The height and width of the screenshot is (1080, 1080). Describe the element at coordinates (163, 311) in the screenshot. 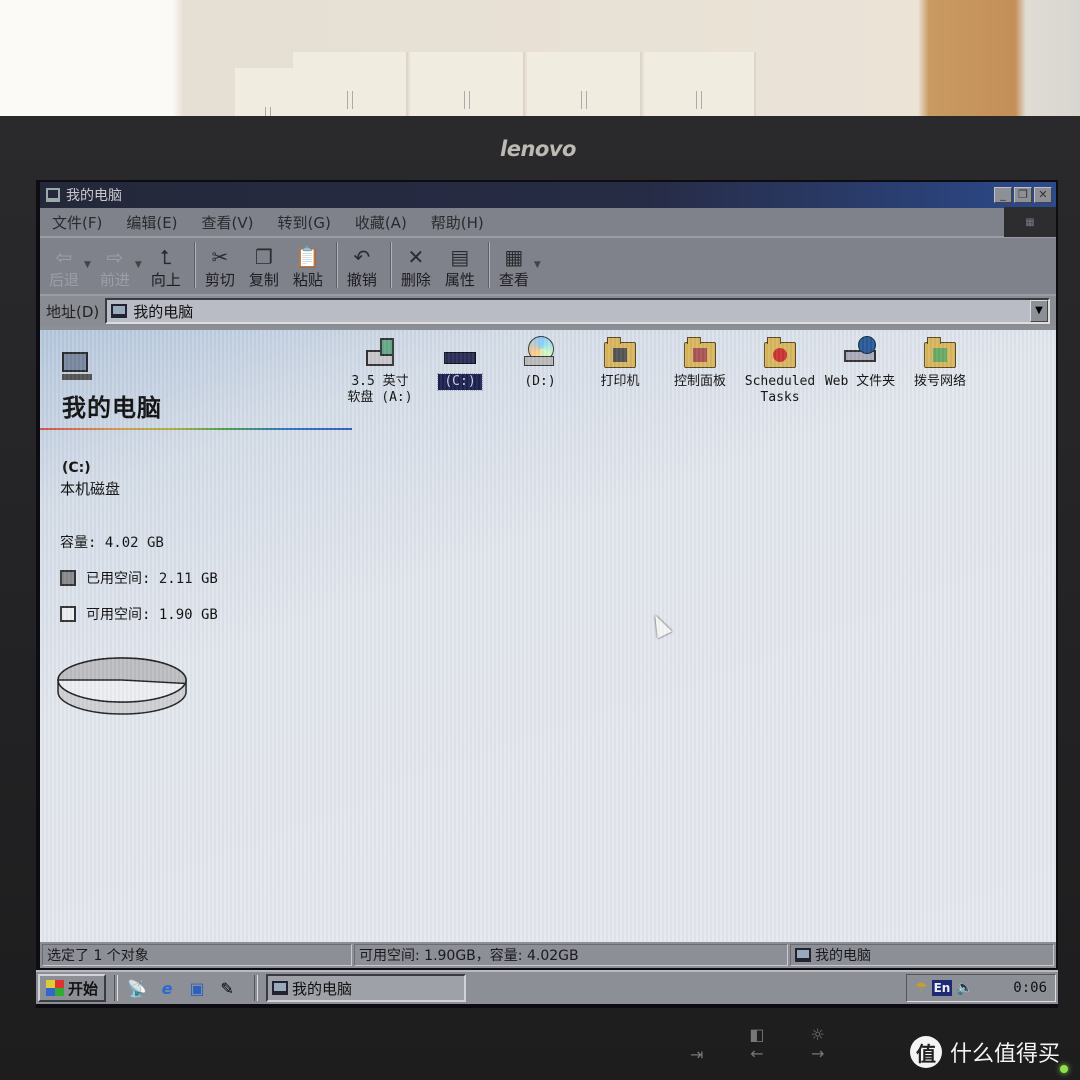

I see `address-value: 我的电脑` at that location.